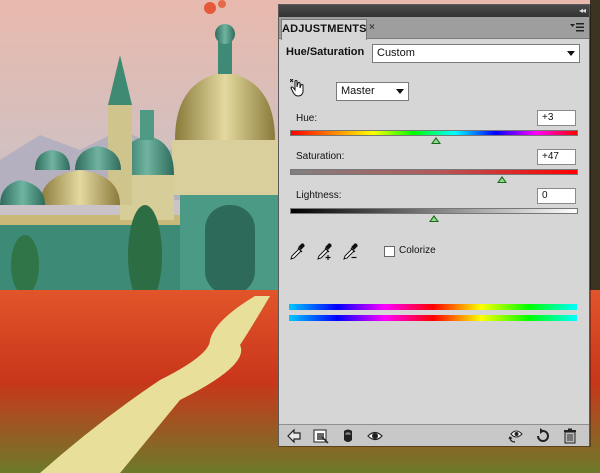 Image resolution: width=600 pixels, height=473 pixels. Describe the element at coordinates (396, 53) in the screenshot. I see `preset-select-value: Custom` at that location.